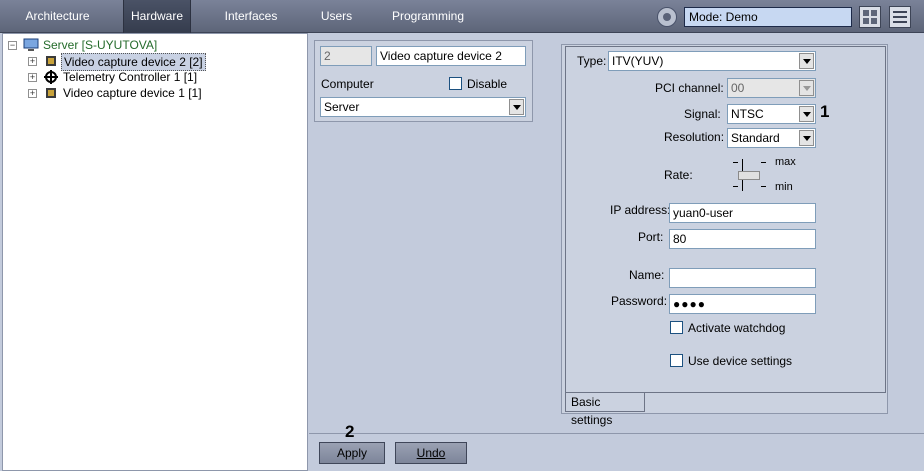 The image size is (924, 471). What do you see at coordinates (676, 327) in the screenshot?
I see `activate-watchdog-checkbox` at bounding box center [676, 327].